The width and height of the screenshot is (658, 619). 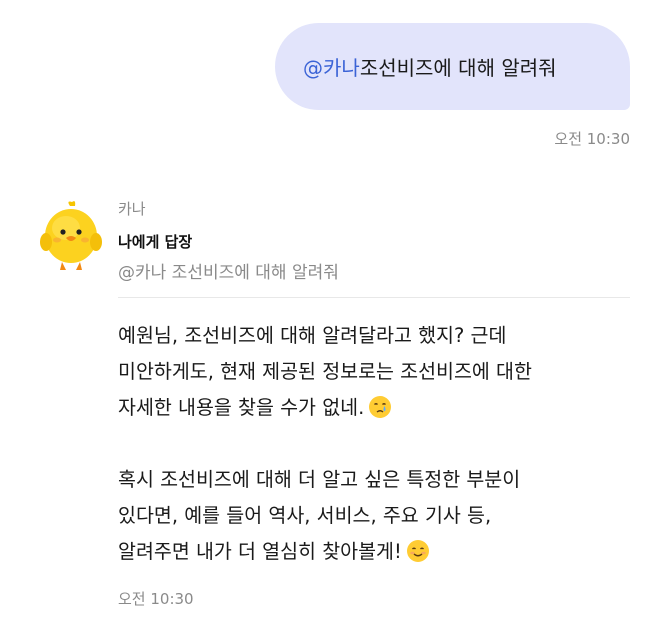 What do you see at coordinates (325, 371) in the screenshot?
I see `bot-message-line: 미안하게도, 현재 제공된 정보로는 조선비즈에 대한` at bounding box center [325, 371].